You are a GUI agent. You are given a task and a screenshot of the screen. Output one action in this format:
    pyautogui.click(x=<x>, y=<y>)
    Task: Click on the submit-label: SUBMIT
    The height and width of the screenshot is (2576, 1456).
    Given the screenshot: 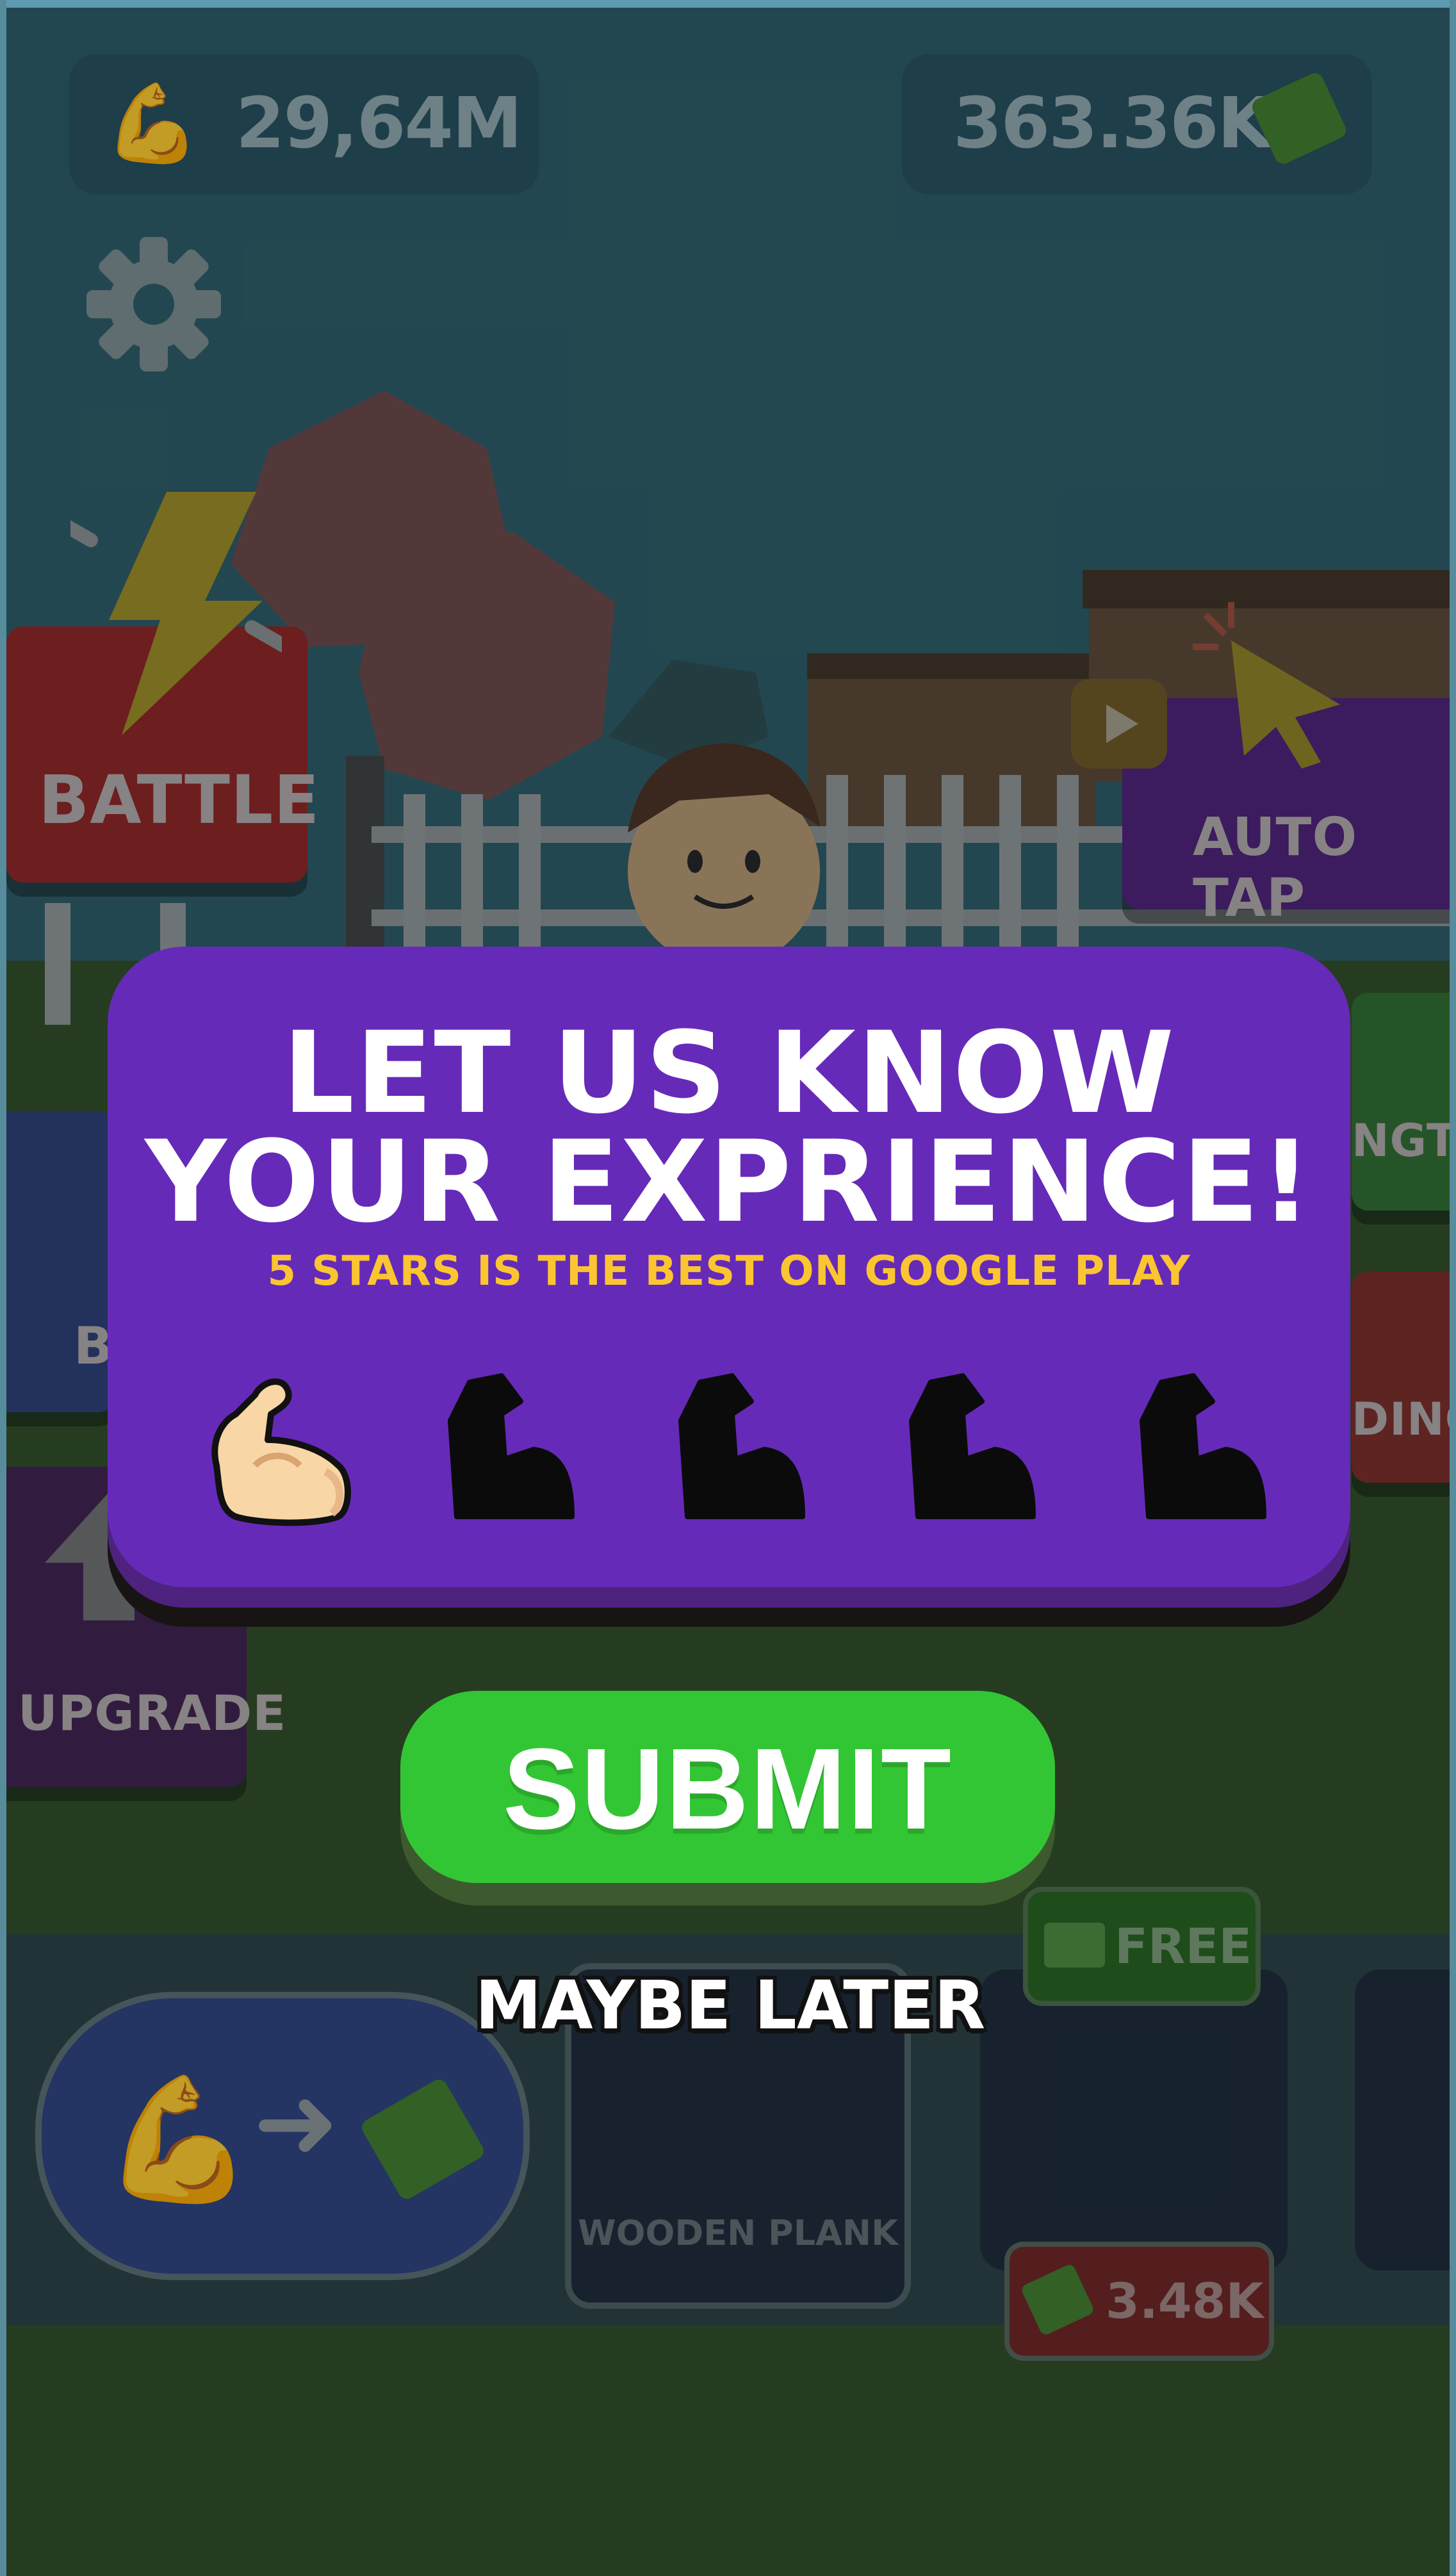 What is the action you would take?
    pyautogui.click(x=728, y=1789)
    